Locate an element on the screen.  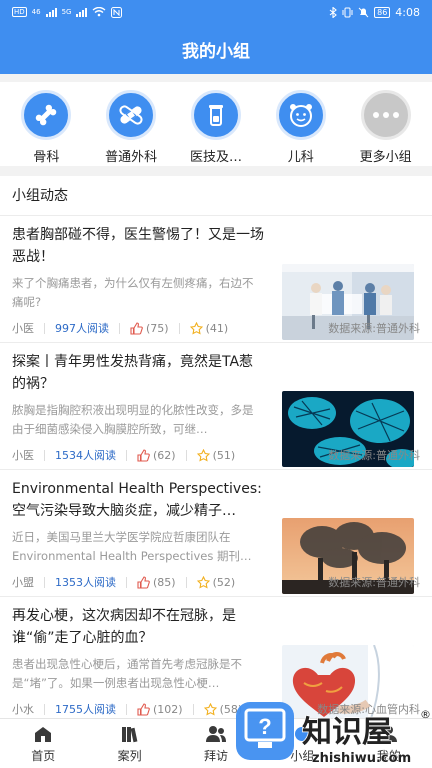
article-meta: 小水 1755人阅读 (102) (58) 数据来源:心血管内科 is located at coordinates (216, 709).